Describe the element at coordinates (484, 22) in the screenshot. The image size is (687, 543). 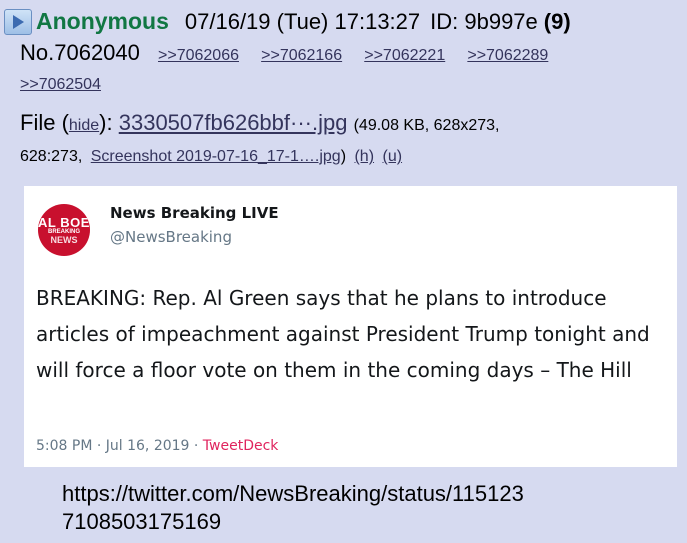
I see `poster-id: ID: 9b997e` at that location.